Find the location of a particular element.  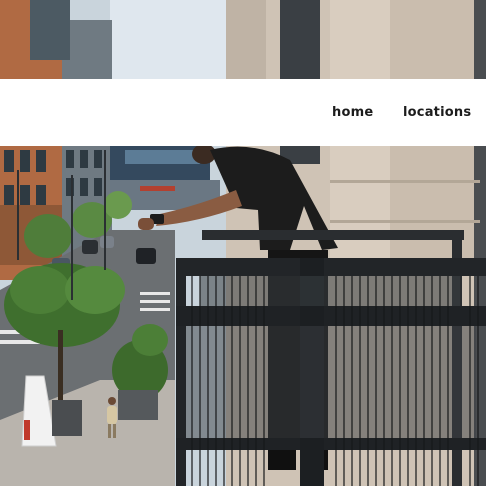

top-navbar: home locations is located at coordinates (243, 112).